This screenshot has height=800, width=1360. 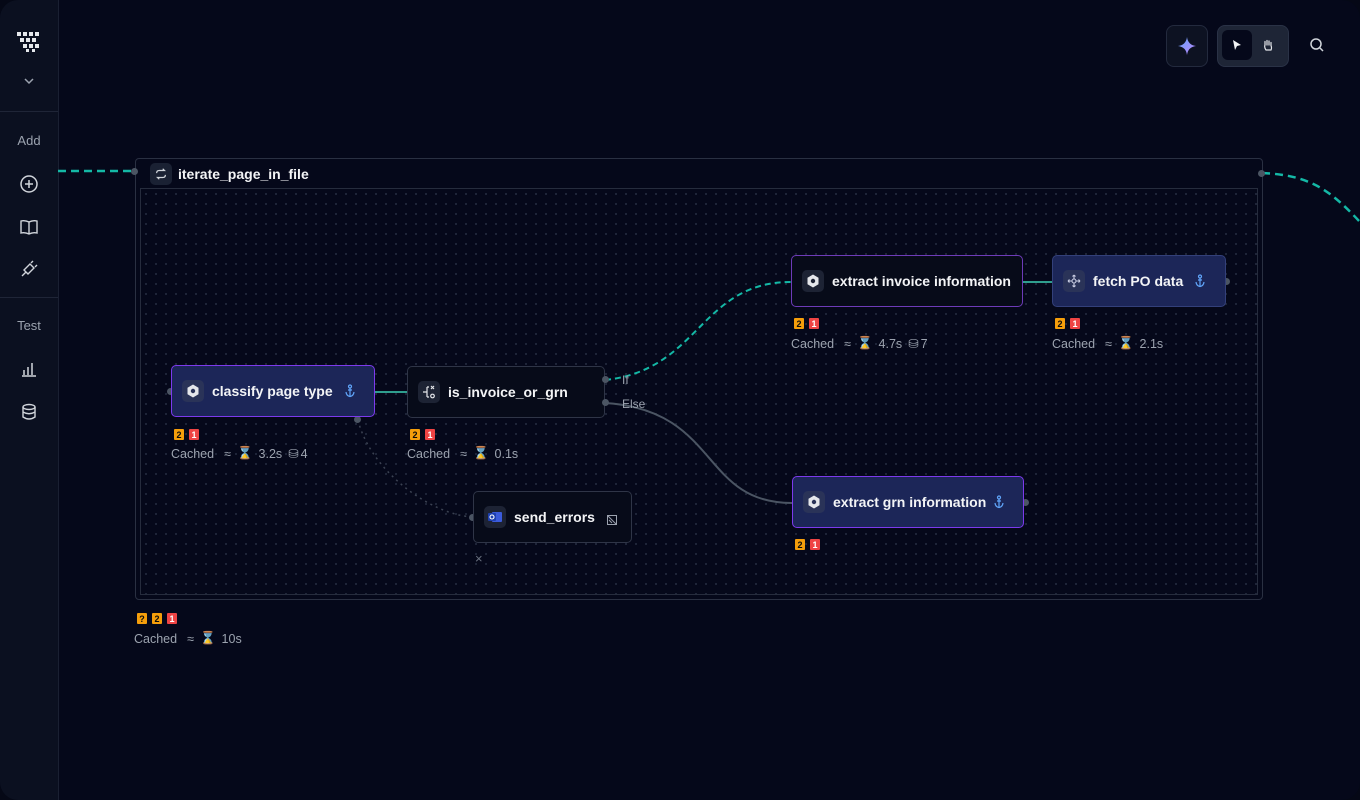 I want to click on pan-mode-button, so click(x=1268, y=45).